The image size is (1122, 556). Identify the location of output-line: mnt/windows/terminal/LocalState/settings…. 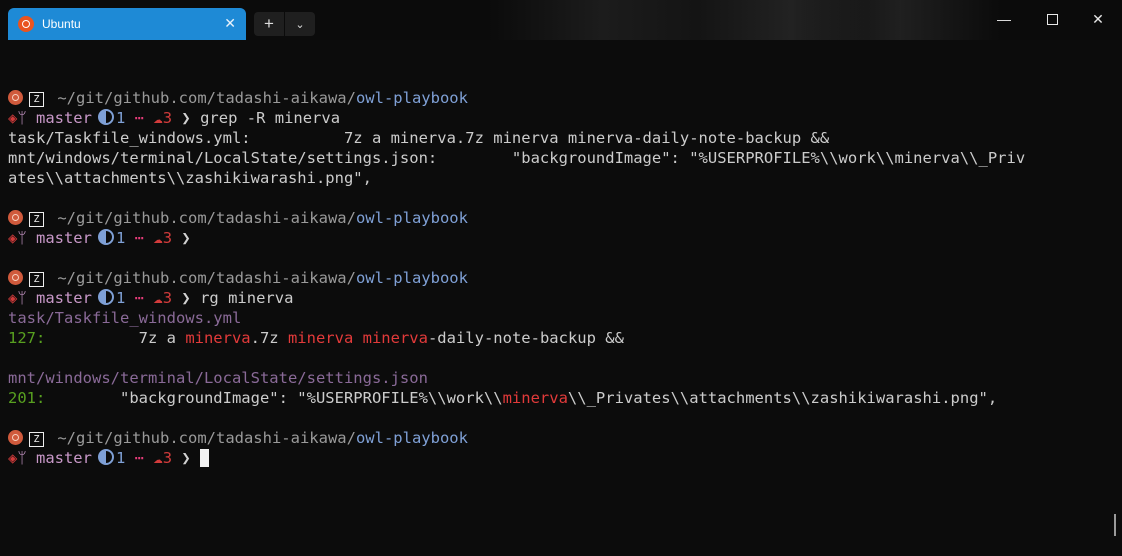
(517, 158).